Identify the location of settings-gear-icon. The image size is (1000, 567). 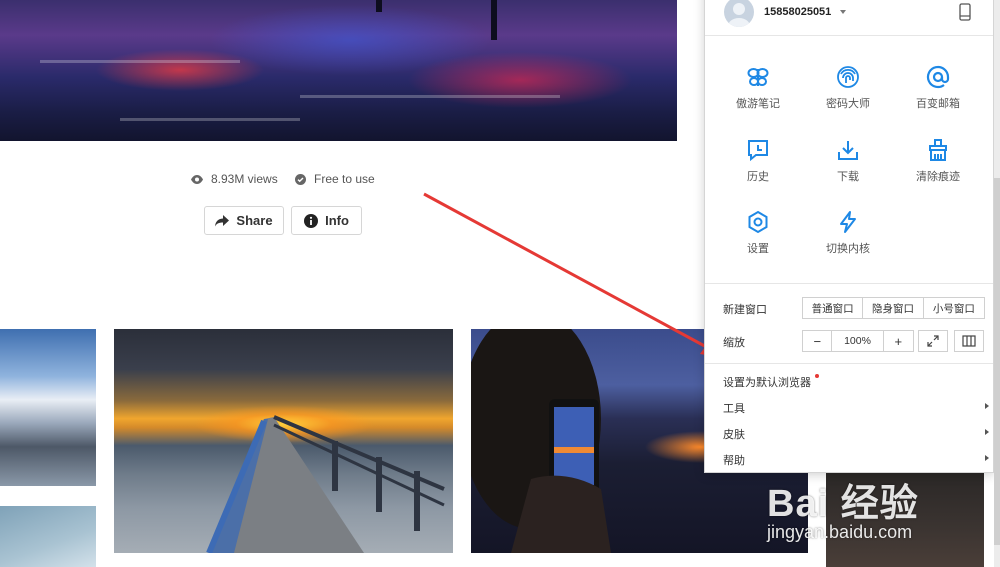
(758, 222).